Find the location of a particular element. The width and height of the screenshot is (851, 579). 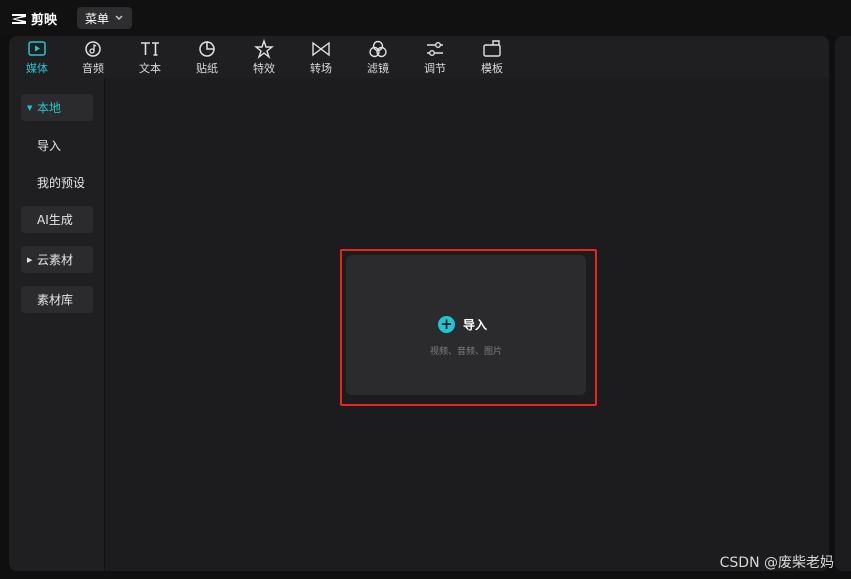

tab-effects-label: 特效 is located at coordinates (264, 68).